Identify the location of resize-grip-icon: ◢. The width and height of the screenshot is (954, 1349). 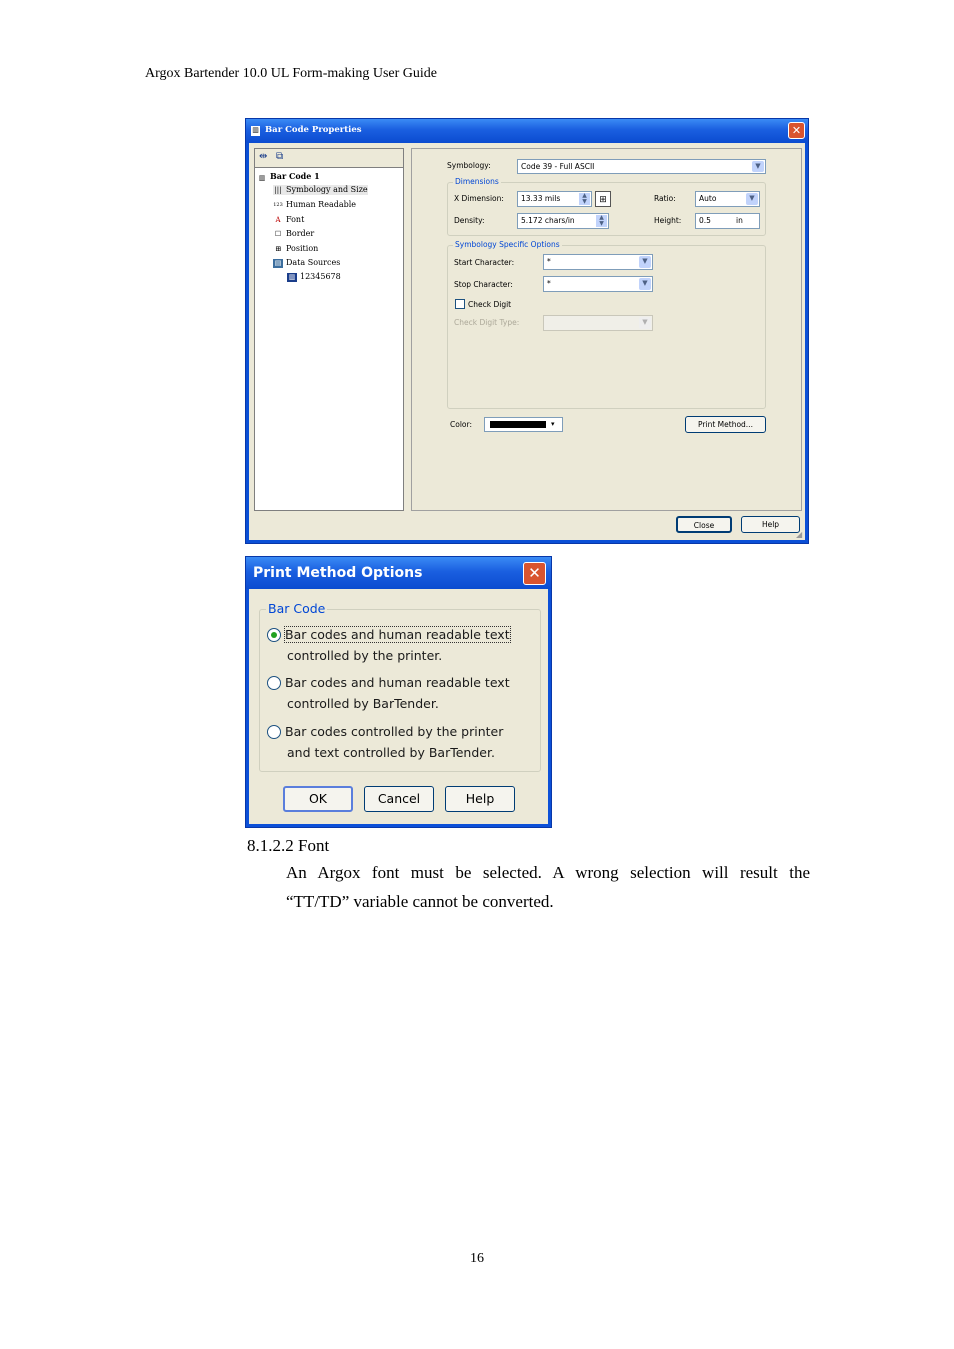
(800, 535).